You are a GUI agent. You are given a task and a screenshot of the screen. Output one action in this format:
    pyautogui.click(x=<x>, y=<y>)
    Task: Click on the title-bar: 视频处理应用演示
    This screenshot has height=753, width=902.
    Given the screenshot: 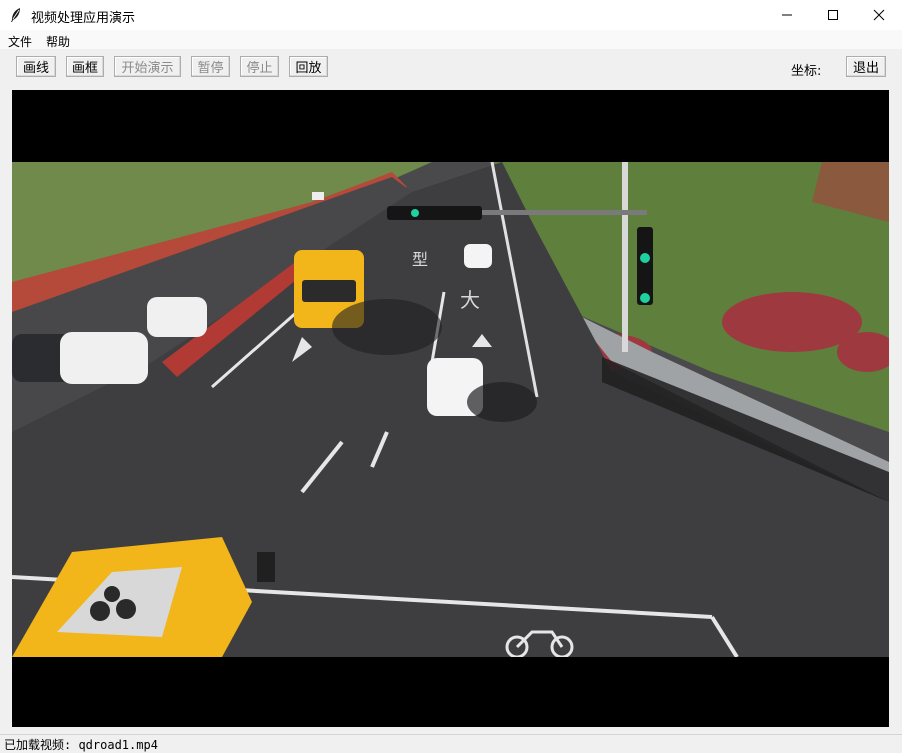 What is the action you would take?
    pyautogui.click(x=451, y=15)
    